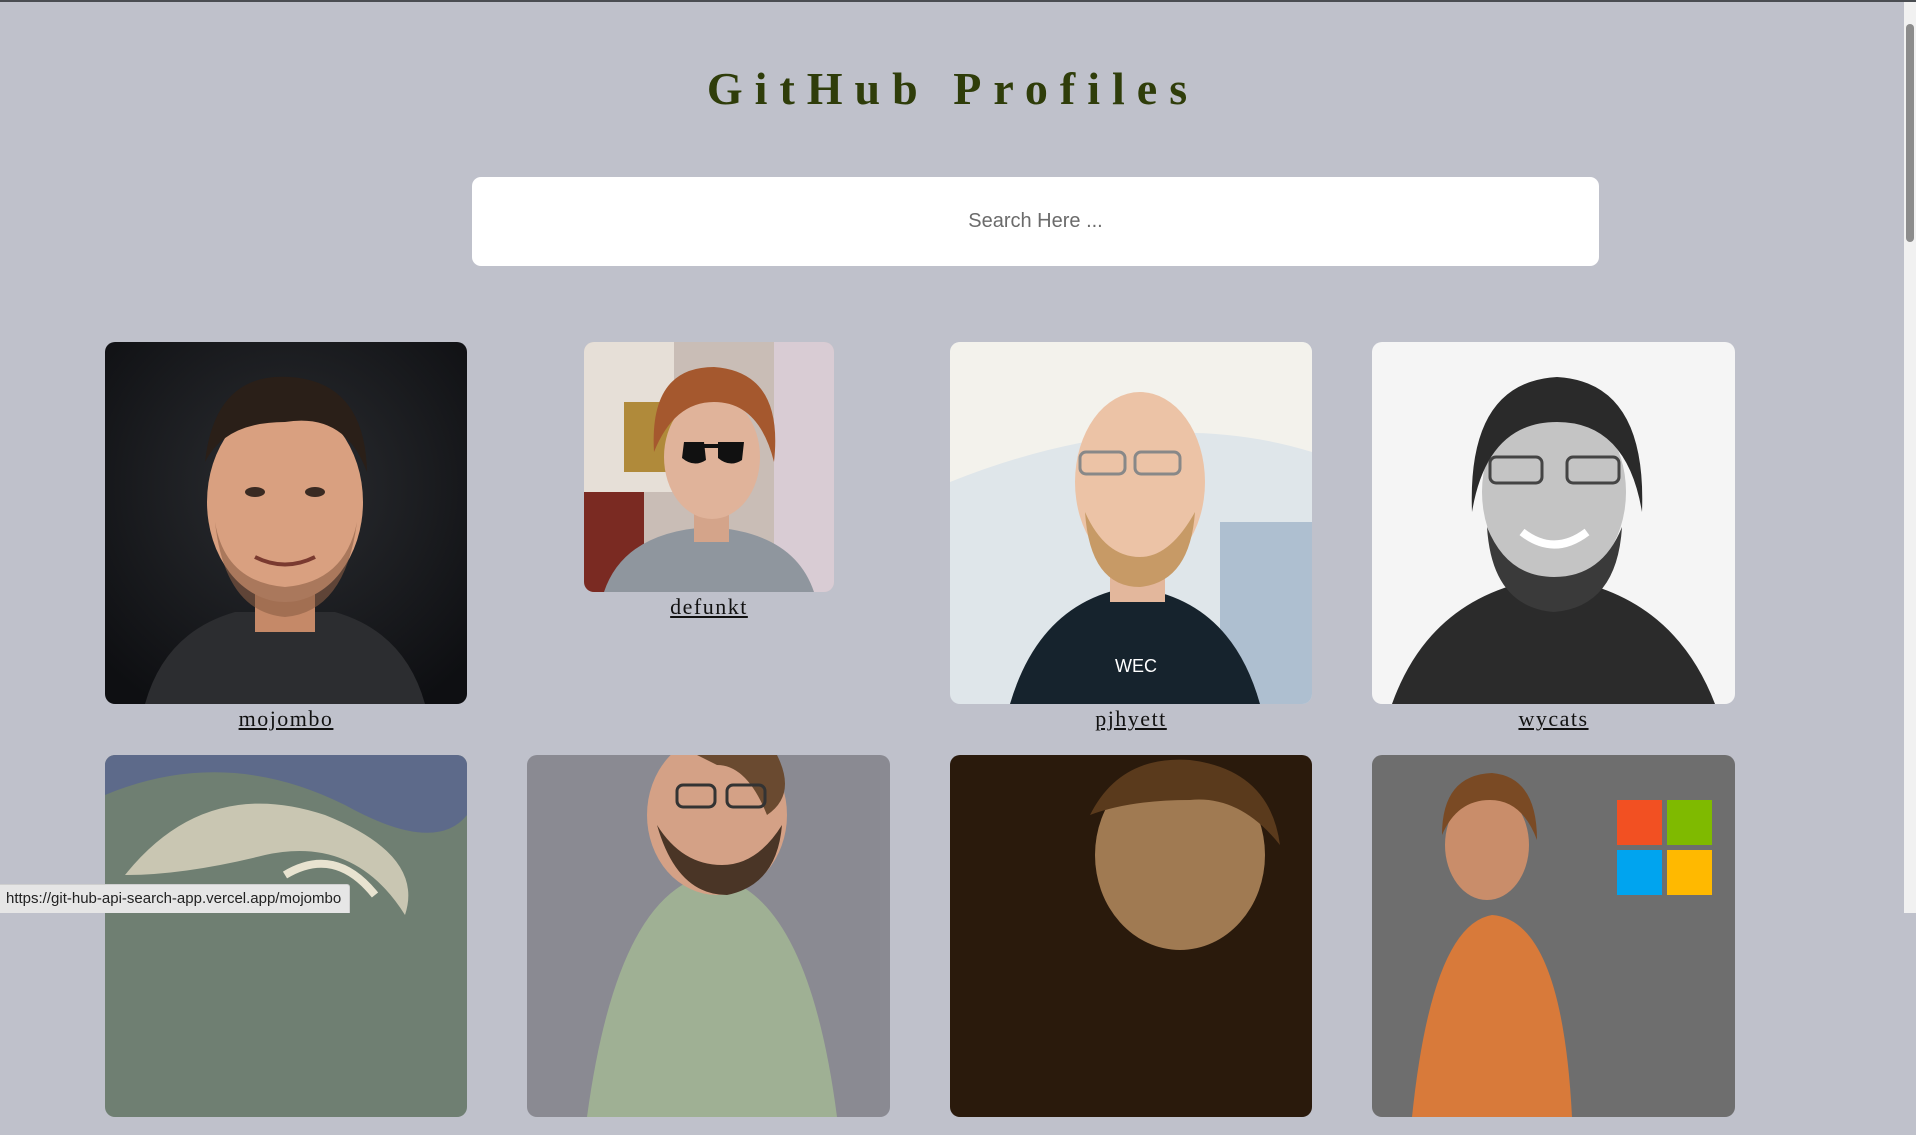  I want to click on window-top-border, so click(958, 1).